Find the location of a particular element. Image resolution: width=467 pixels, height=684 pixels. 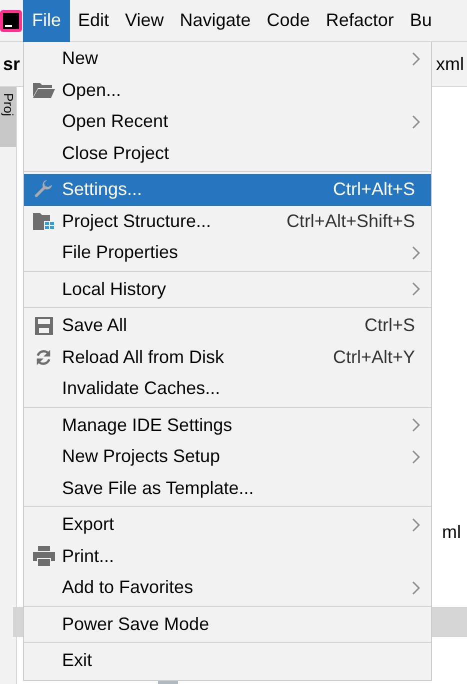

menu-item: New is located at coordinates (227, 58).